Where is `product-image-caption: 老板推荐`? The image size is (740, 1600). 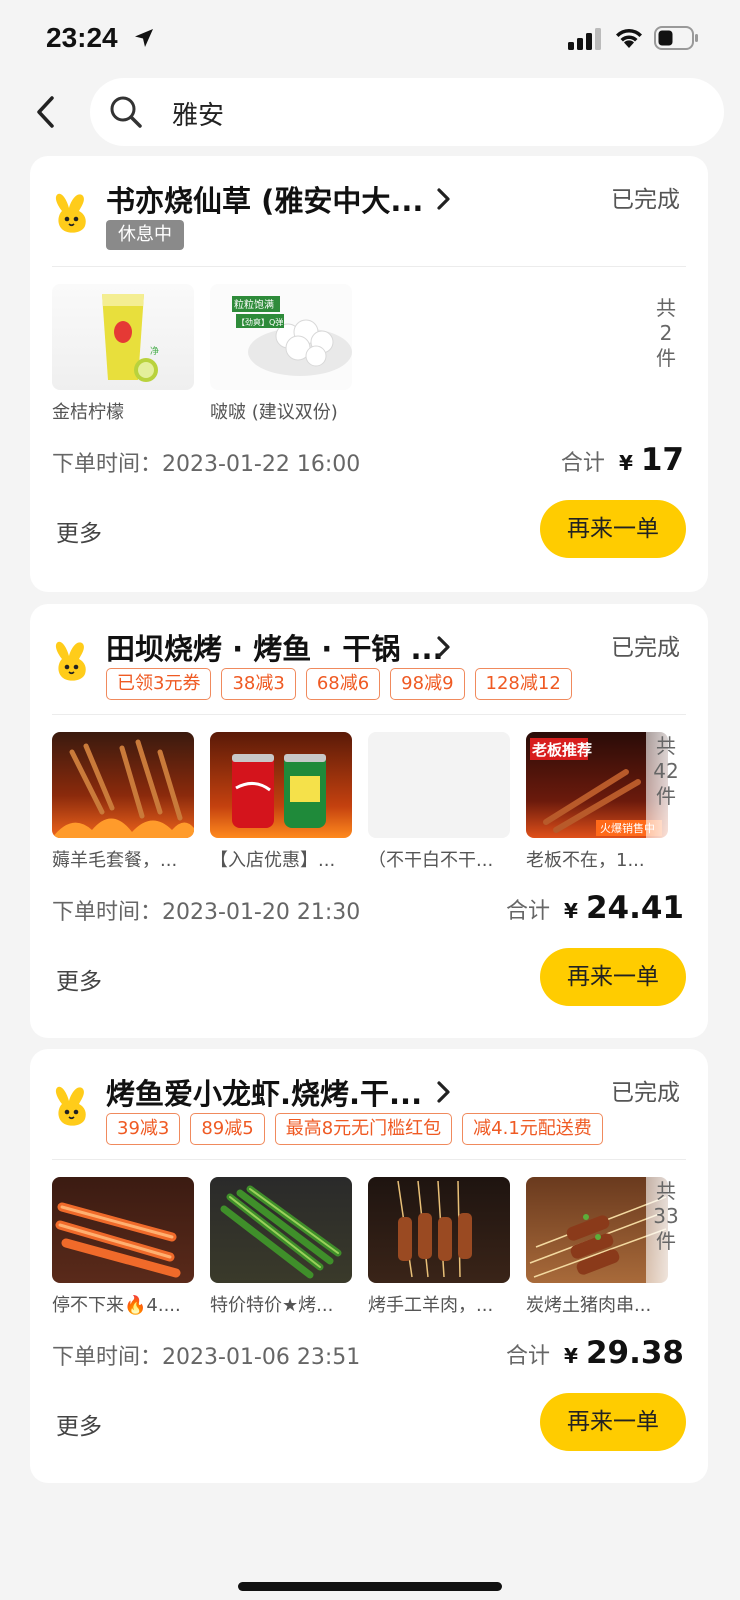 product-image-caption: 老板推荐 is located at coordinates (561, 750).